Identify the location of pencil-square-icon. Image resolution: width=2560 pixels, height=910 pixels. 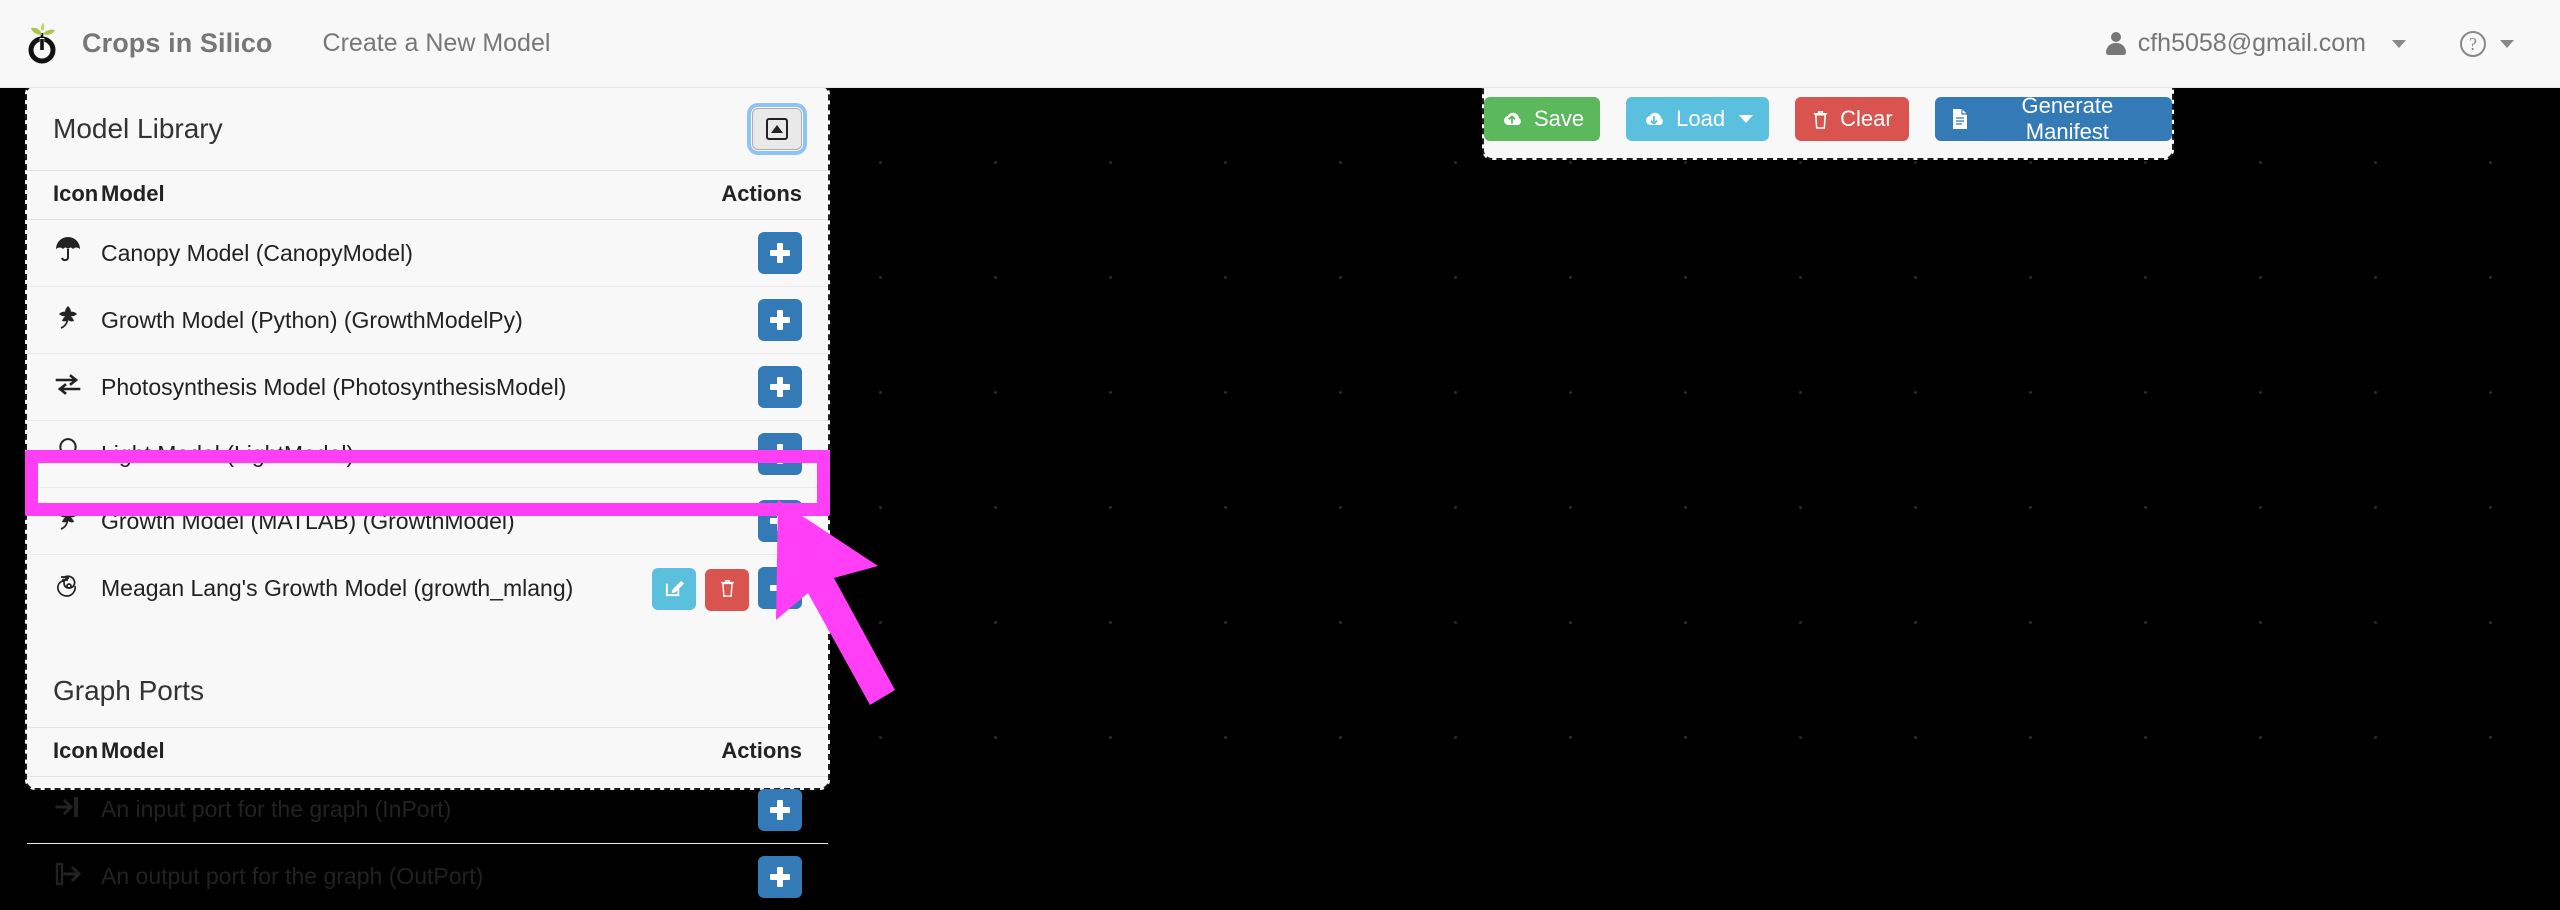
(674, 589).